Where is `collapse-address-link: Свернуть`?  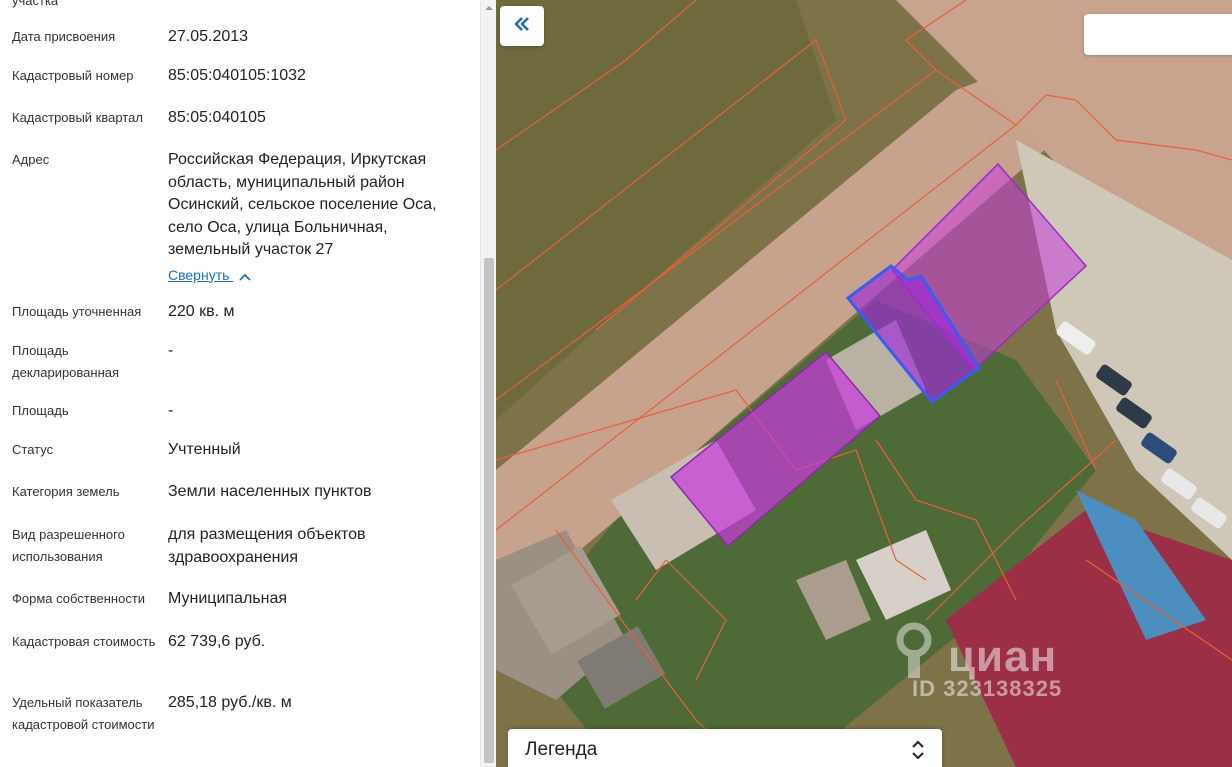 collapse-address-link: Свернуть is located at coordinates (209, 276).